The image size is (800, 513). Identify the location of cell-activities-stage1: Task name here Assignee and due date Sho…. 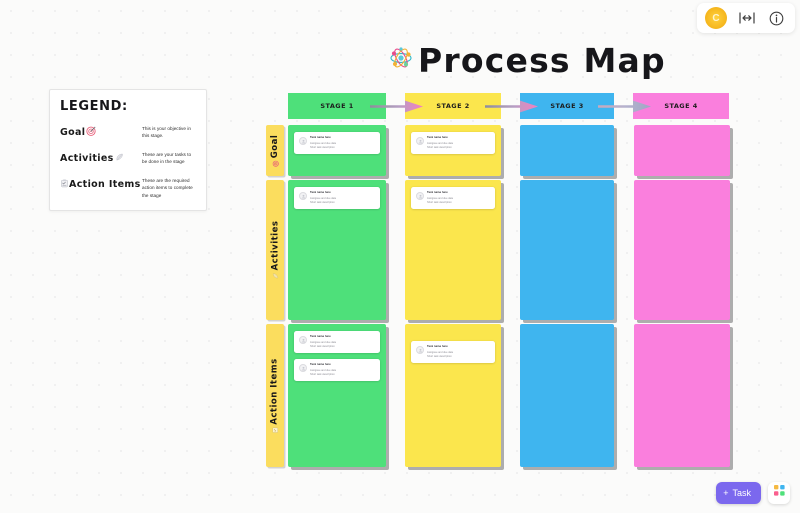
(337, 250).